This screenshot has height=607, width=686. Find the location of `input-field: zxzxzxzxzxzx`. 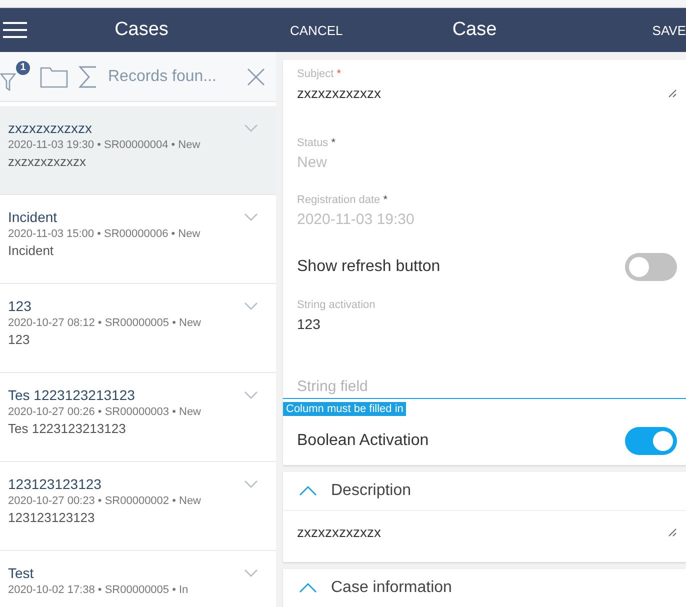

input-field: zxzxzxzxzxzx is located at coordinates (487, 101).